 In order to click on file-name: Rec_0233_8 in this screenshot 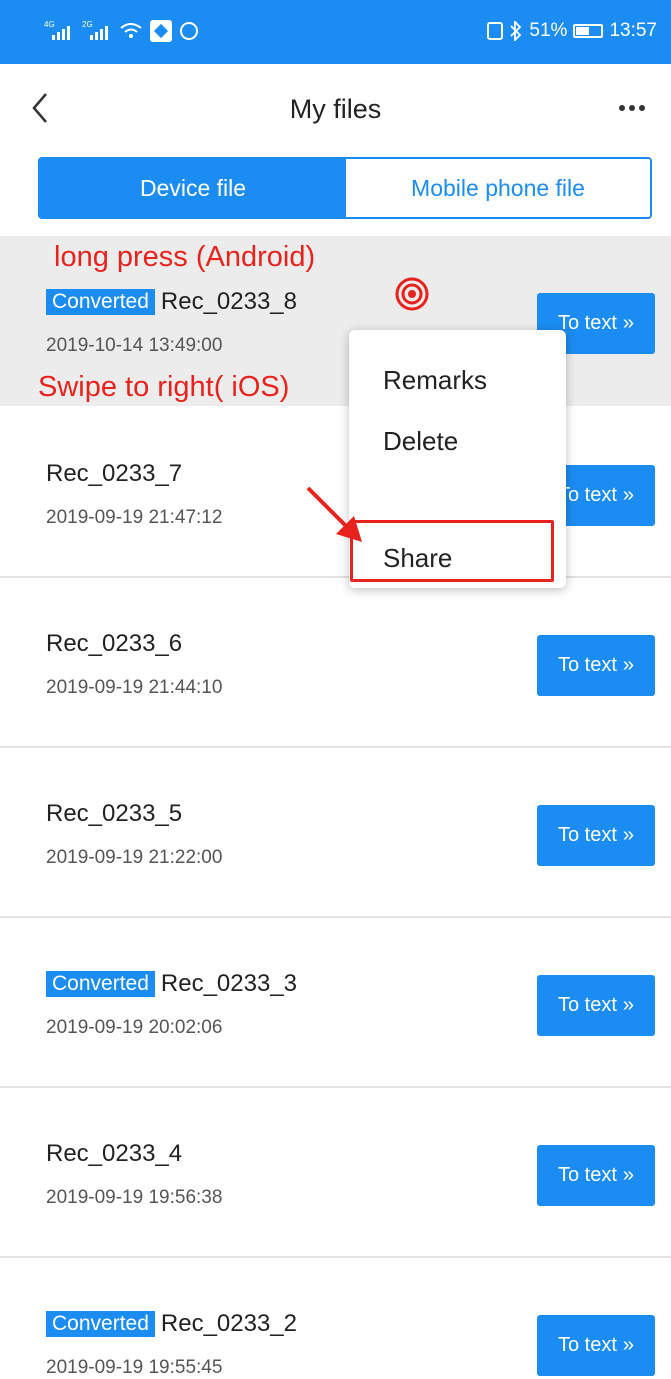, I will do `click(229, 301)`.